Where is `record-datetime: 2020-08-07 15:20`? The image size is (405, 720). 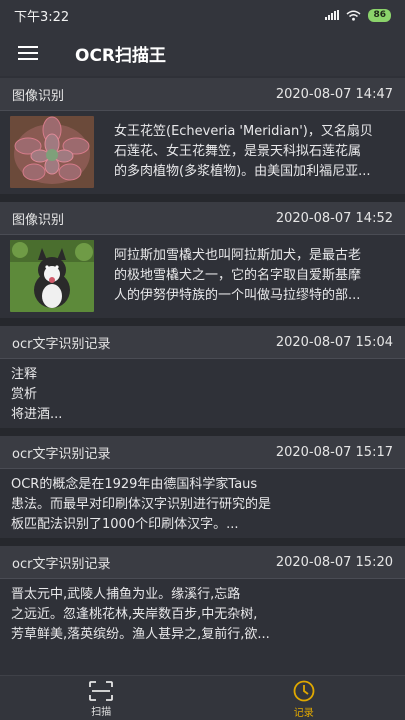 record-datetime: 2020-08-07 15:20 is located at coordinates (334, 562).